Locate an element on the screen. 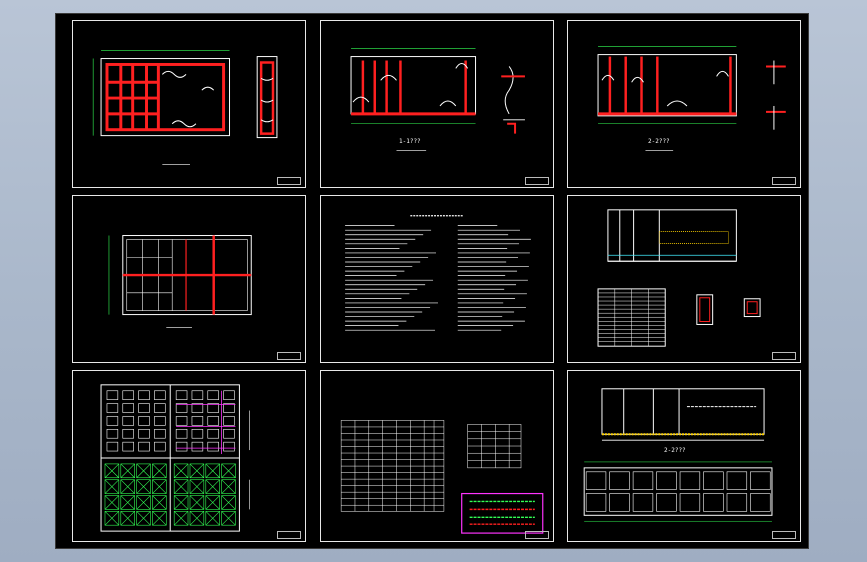 The image size is (867, 562). drawing-sheet-material-tables is located at coordinates (437, 456).